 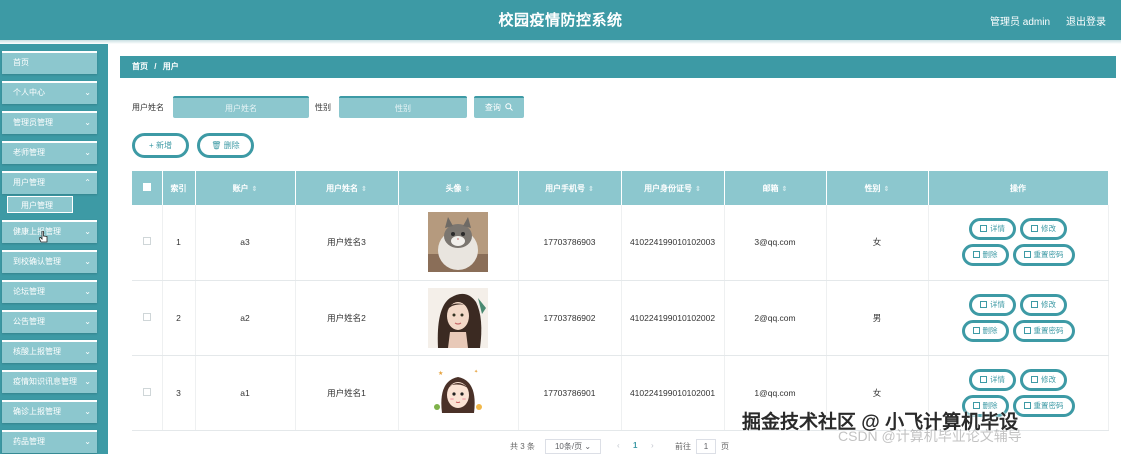 What do you see at coordinates (522, 446) in the screenshot?
I see `pagination-total: 共 3 条` at bounding box center [522, 446].